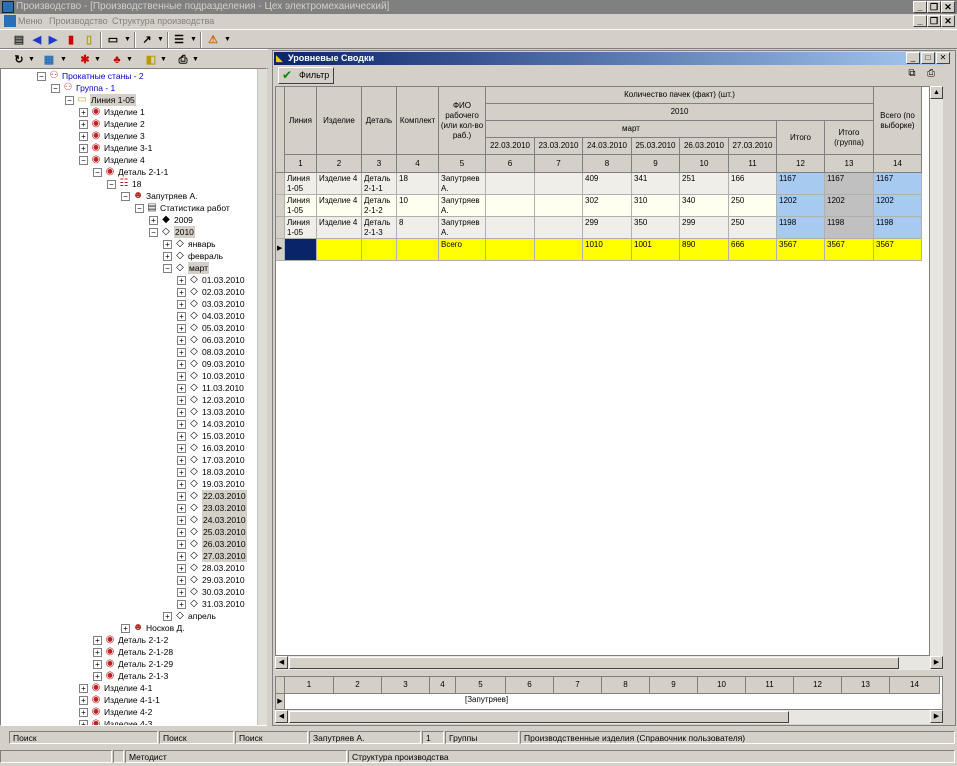 The height and width of the screenshot is (766, 957). What do you see at coordinates (753, 206) in the screenshot?
I see `table-cell: 250` at bounding box center [753, 206].